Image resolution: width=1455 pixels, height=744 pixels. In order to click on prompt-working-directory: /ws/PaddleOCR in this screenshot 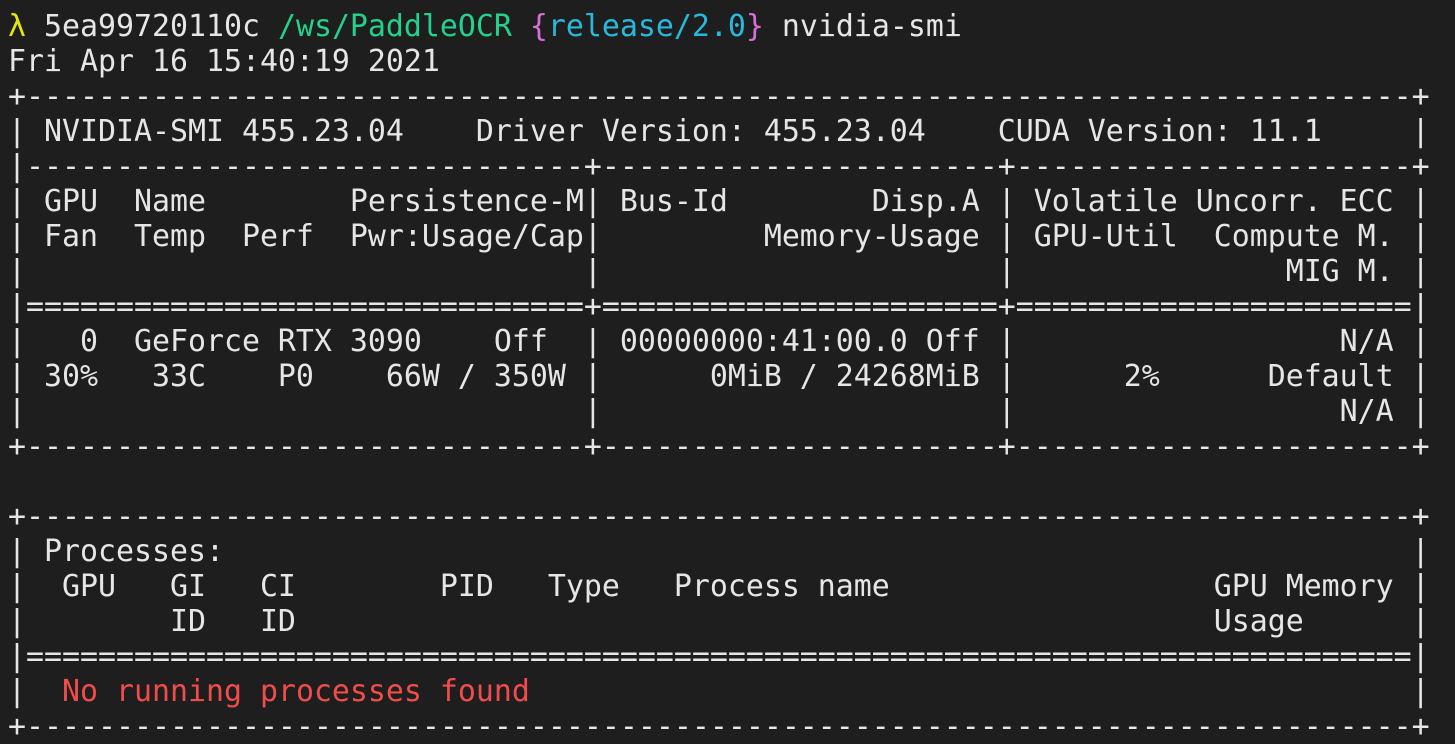, I will do `click(394, 26)`.